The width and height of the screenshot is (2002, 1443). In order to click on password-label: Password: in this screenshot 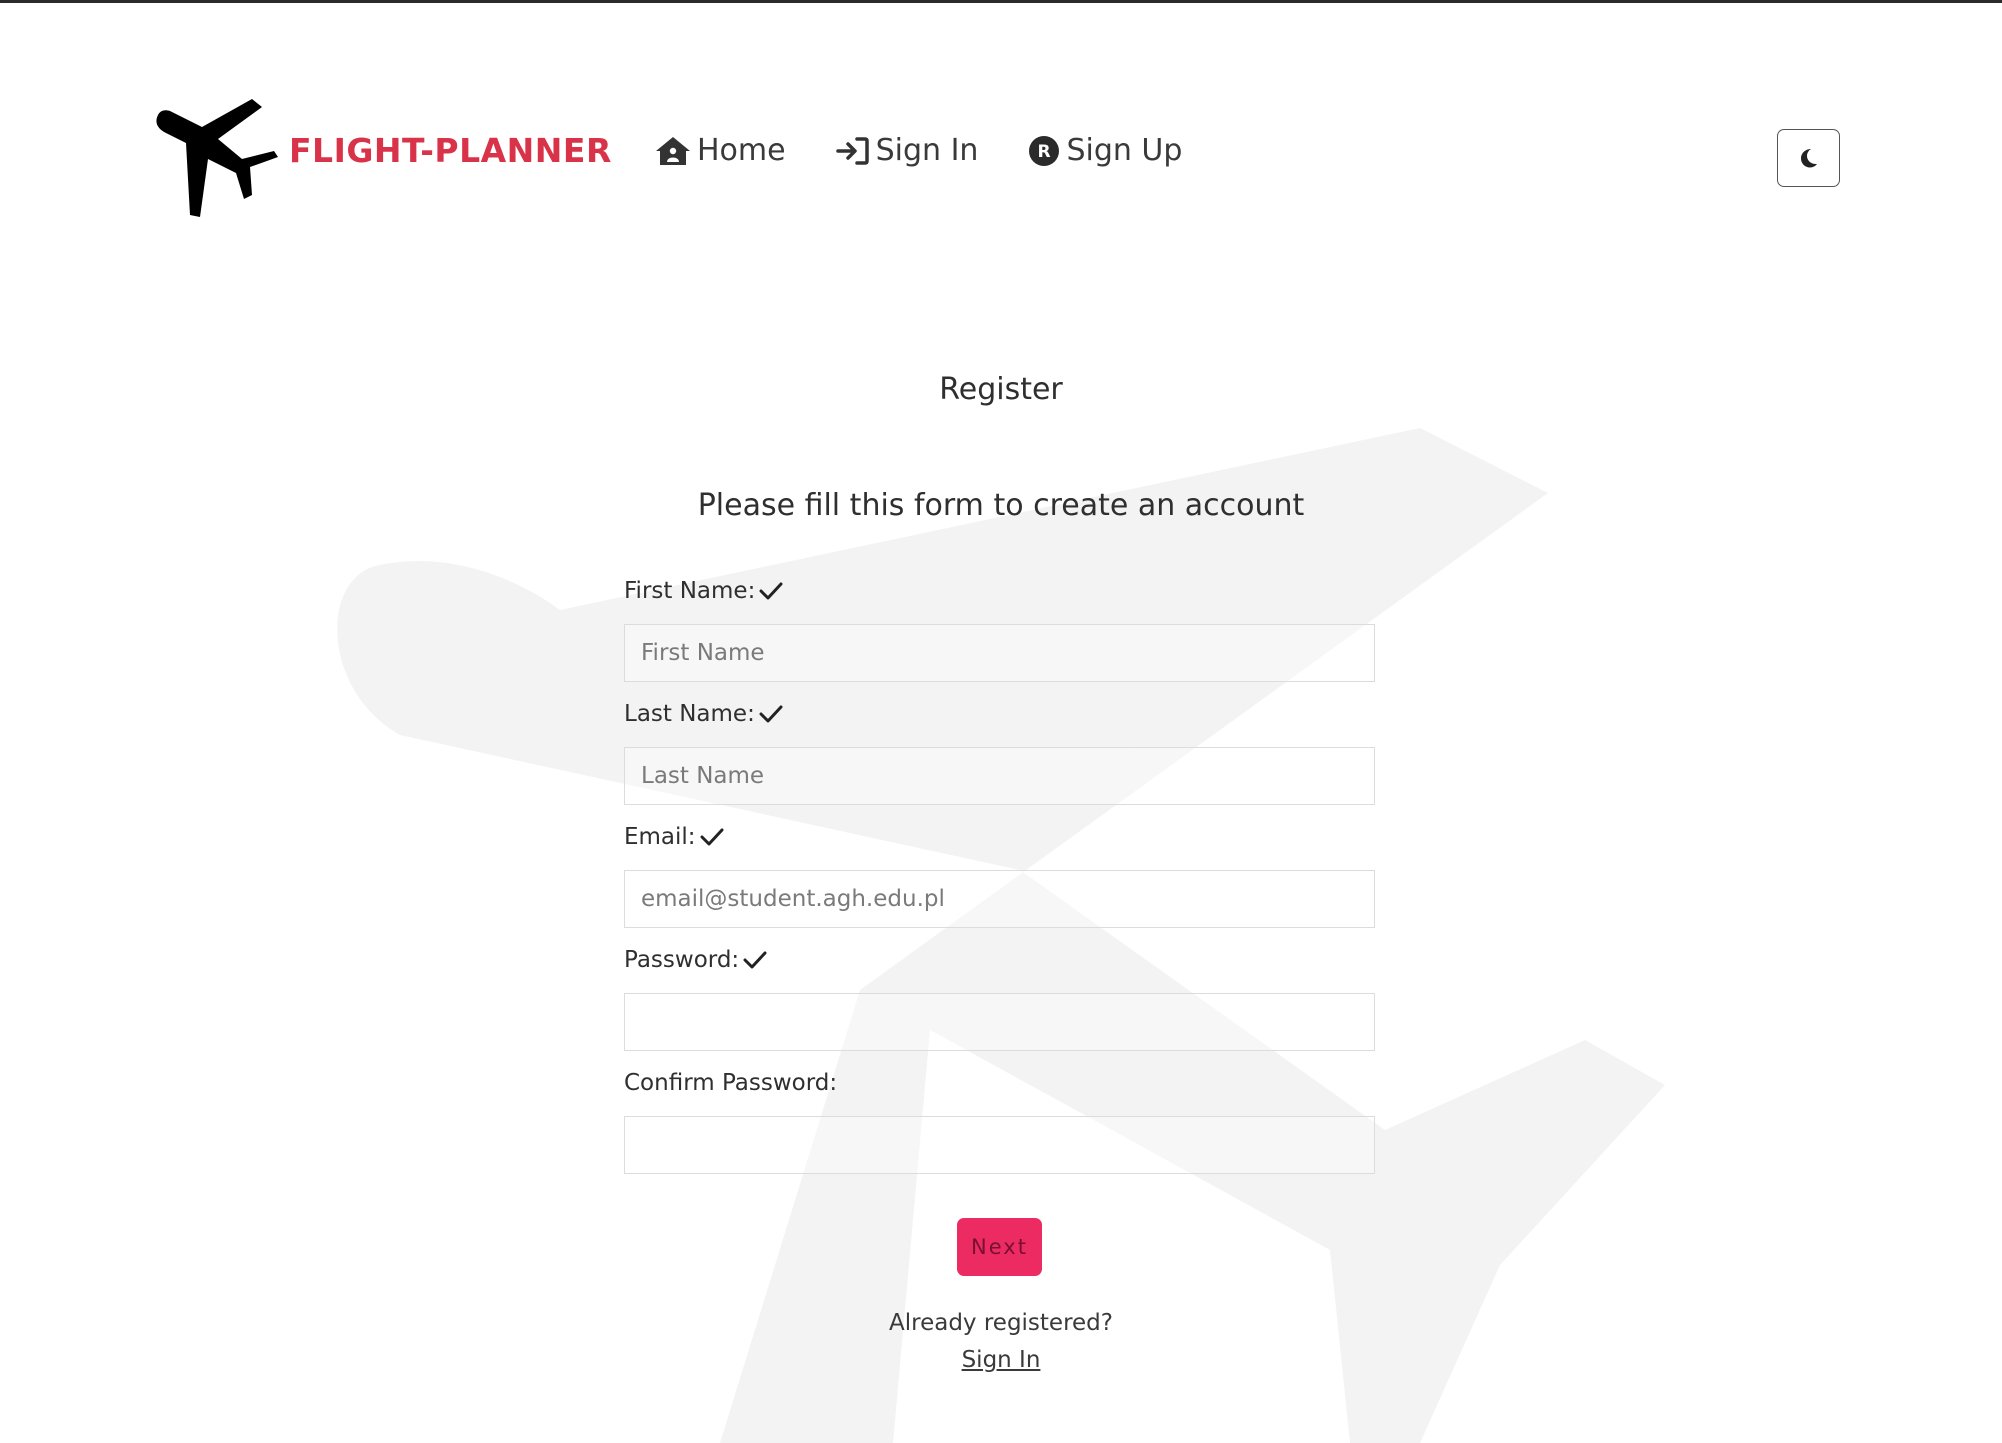, I will do `click(695, 960)`.